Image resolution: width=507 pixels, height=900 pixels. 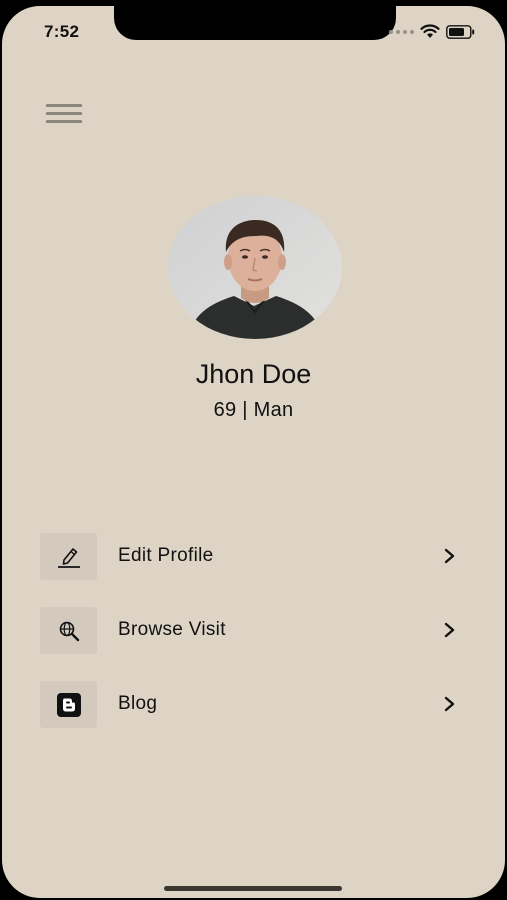 I want to click on profile-avatar, so click(x=255, y=267).